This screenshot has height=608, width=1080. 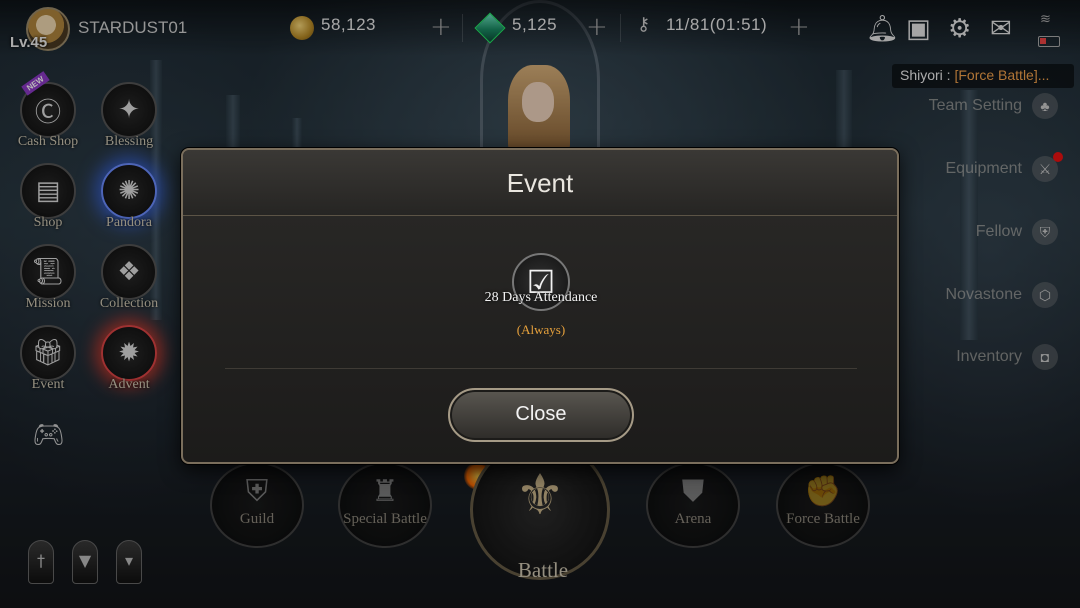 What do you see at coordinates (541, 329) in the screenshot?
I see `event-frequency: (Always)` at bounding box center [541, 329].